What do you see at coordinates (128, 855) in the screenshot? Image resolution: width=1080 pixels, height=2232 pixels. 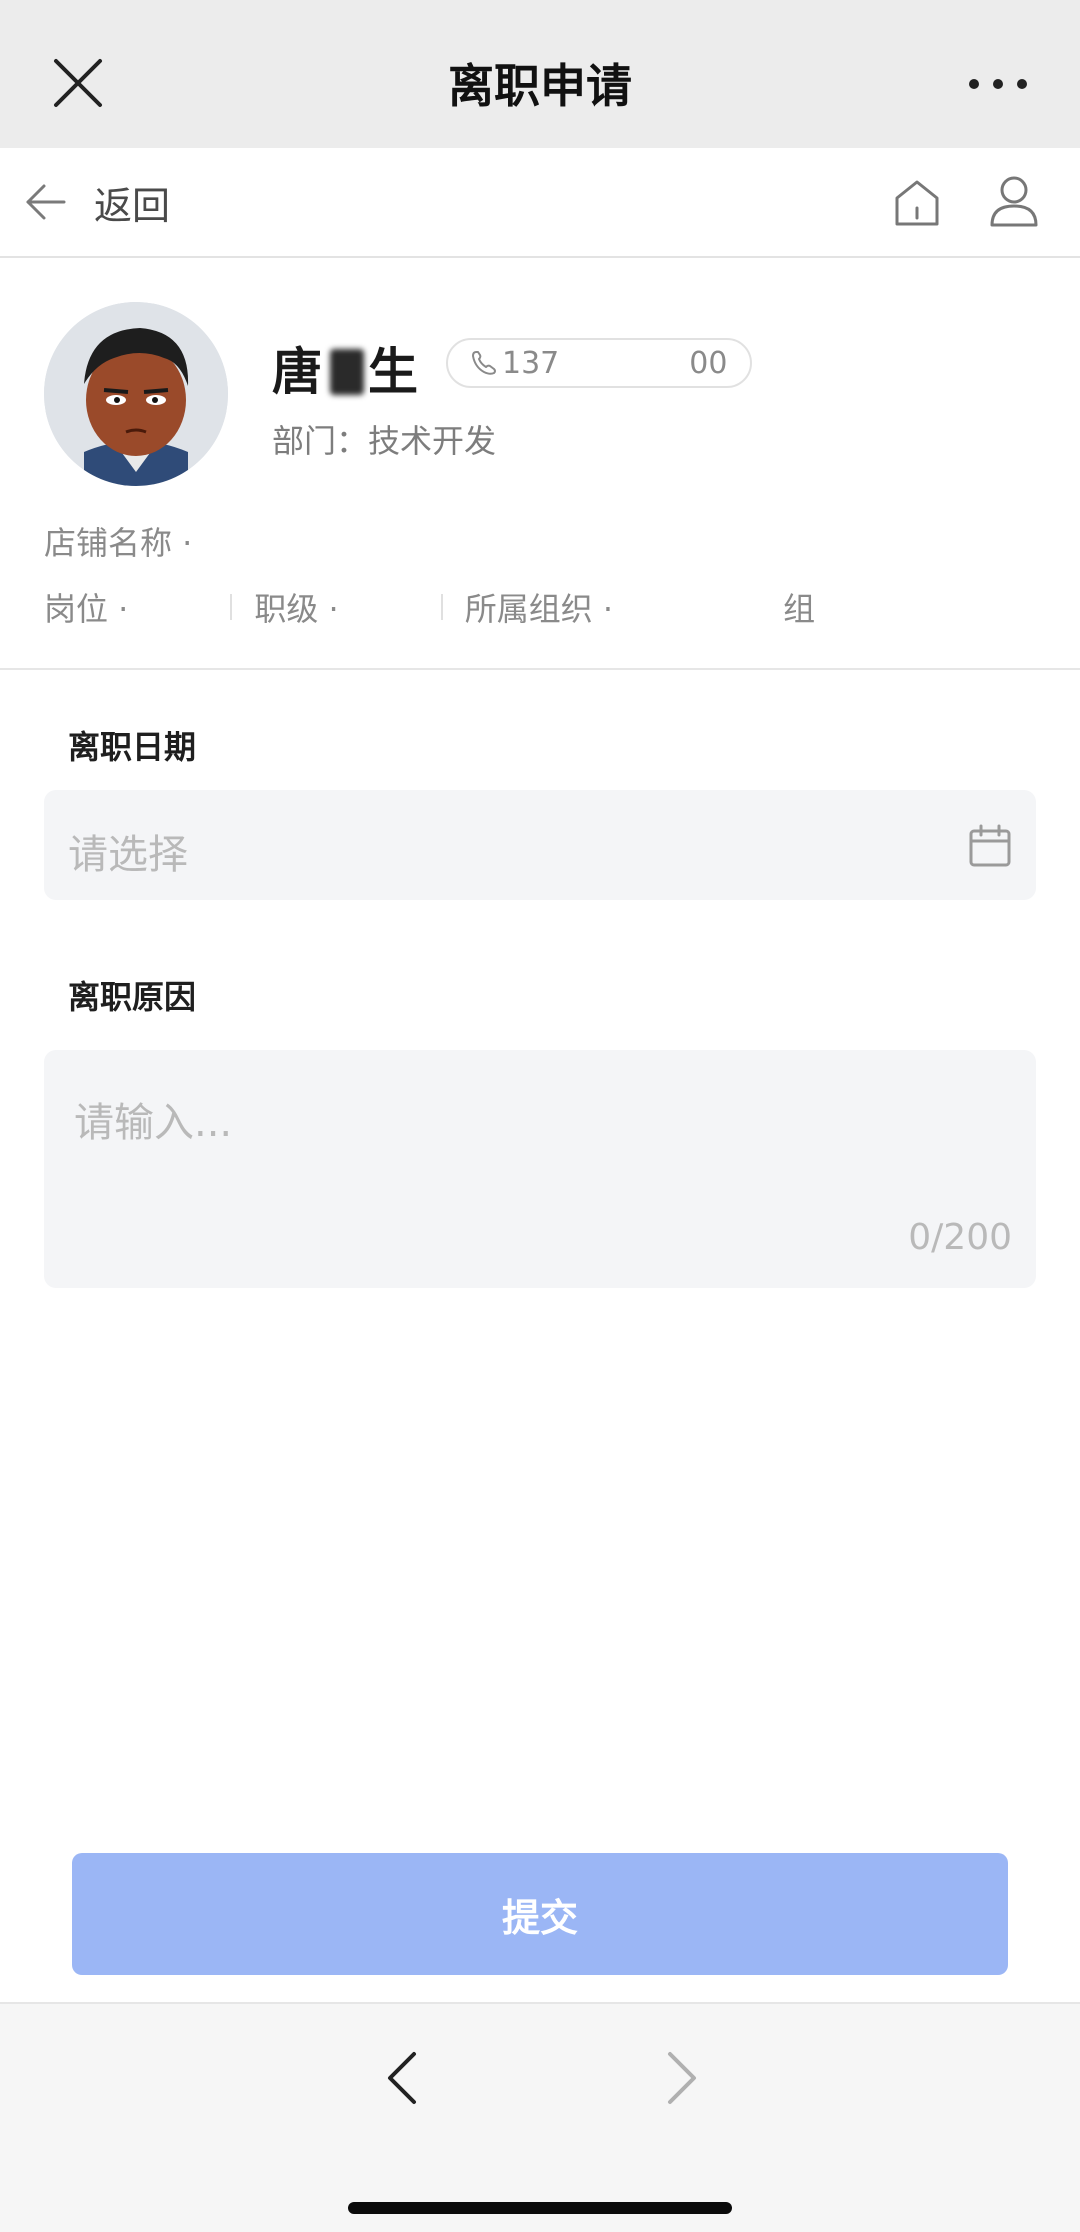 I see `date-placeholder: 请选择` at bounding box center [128, 855].